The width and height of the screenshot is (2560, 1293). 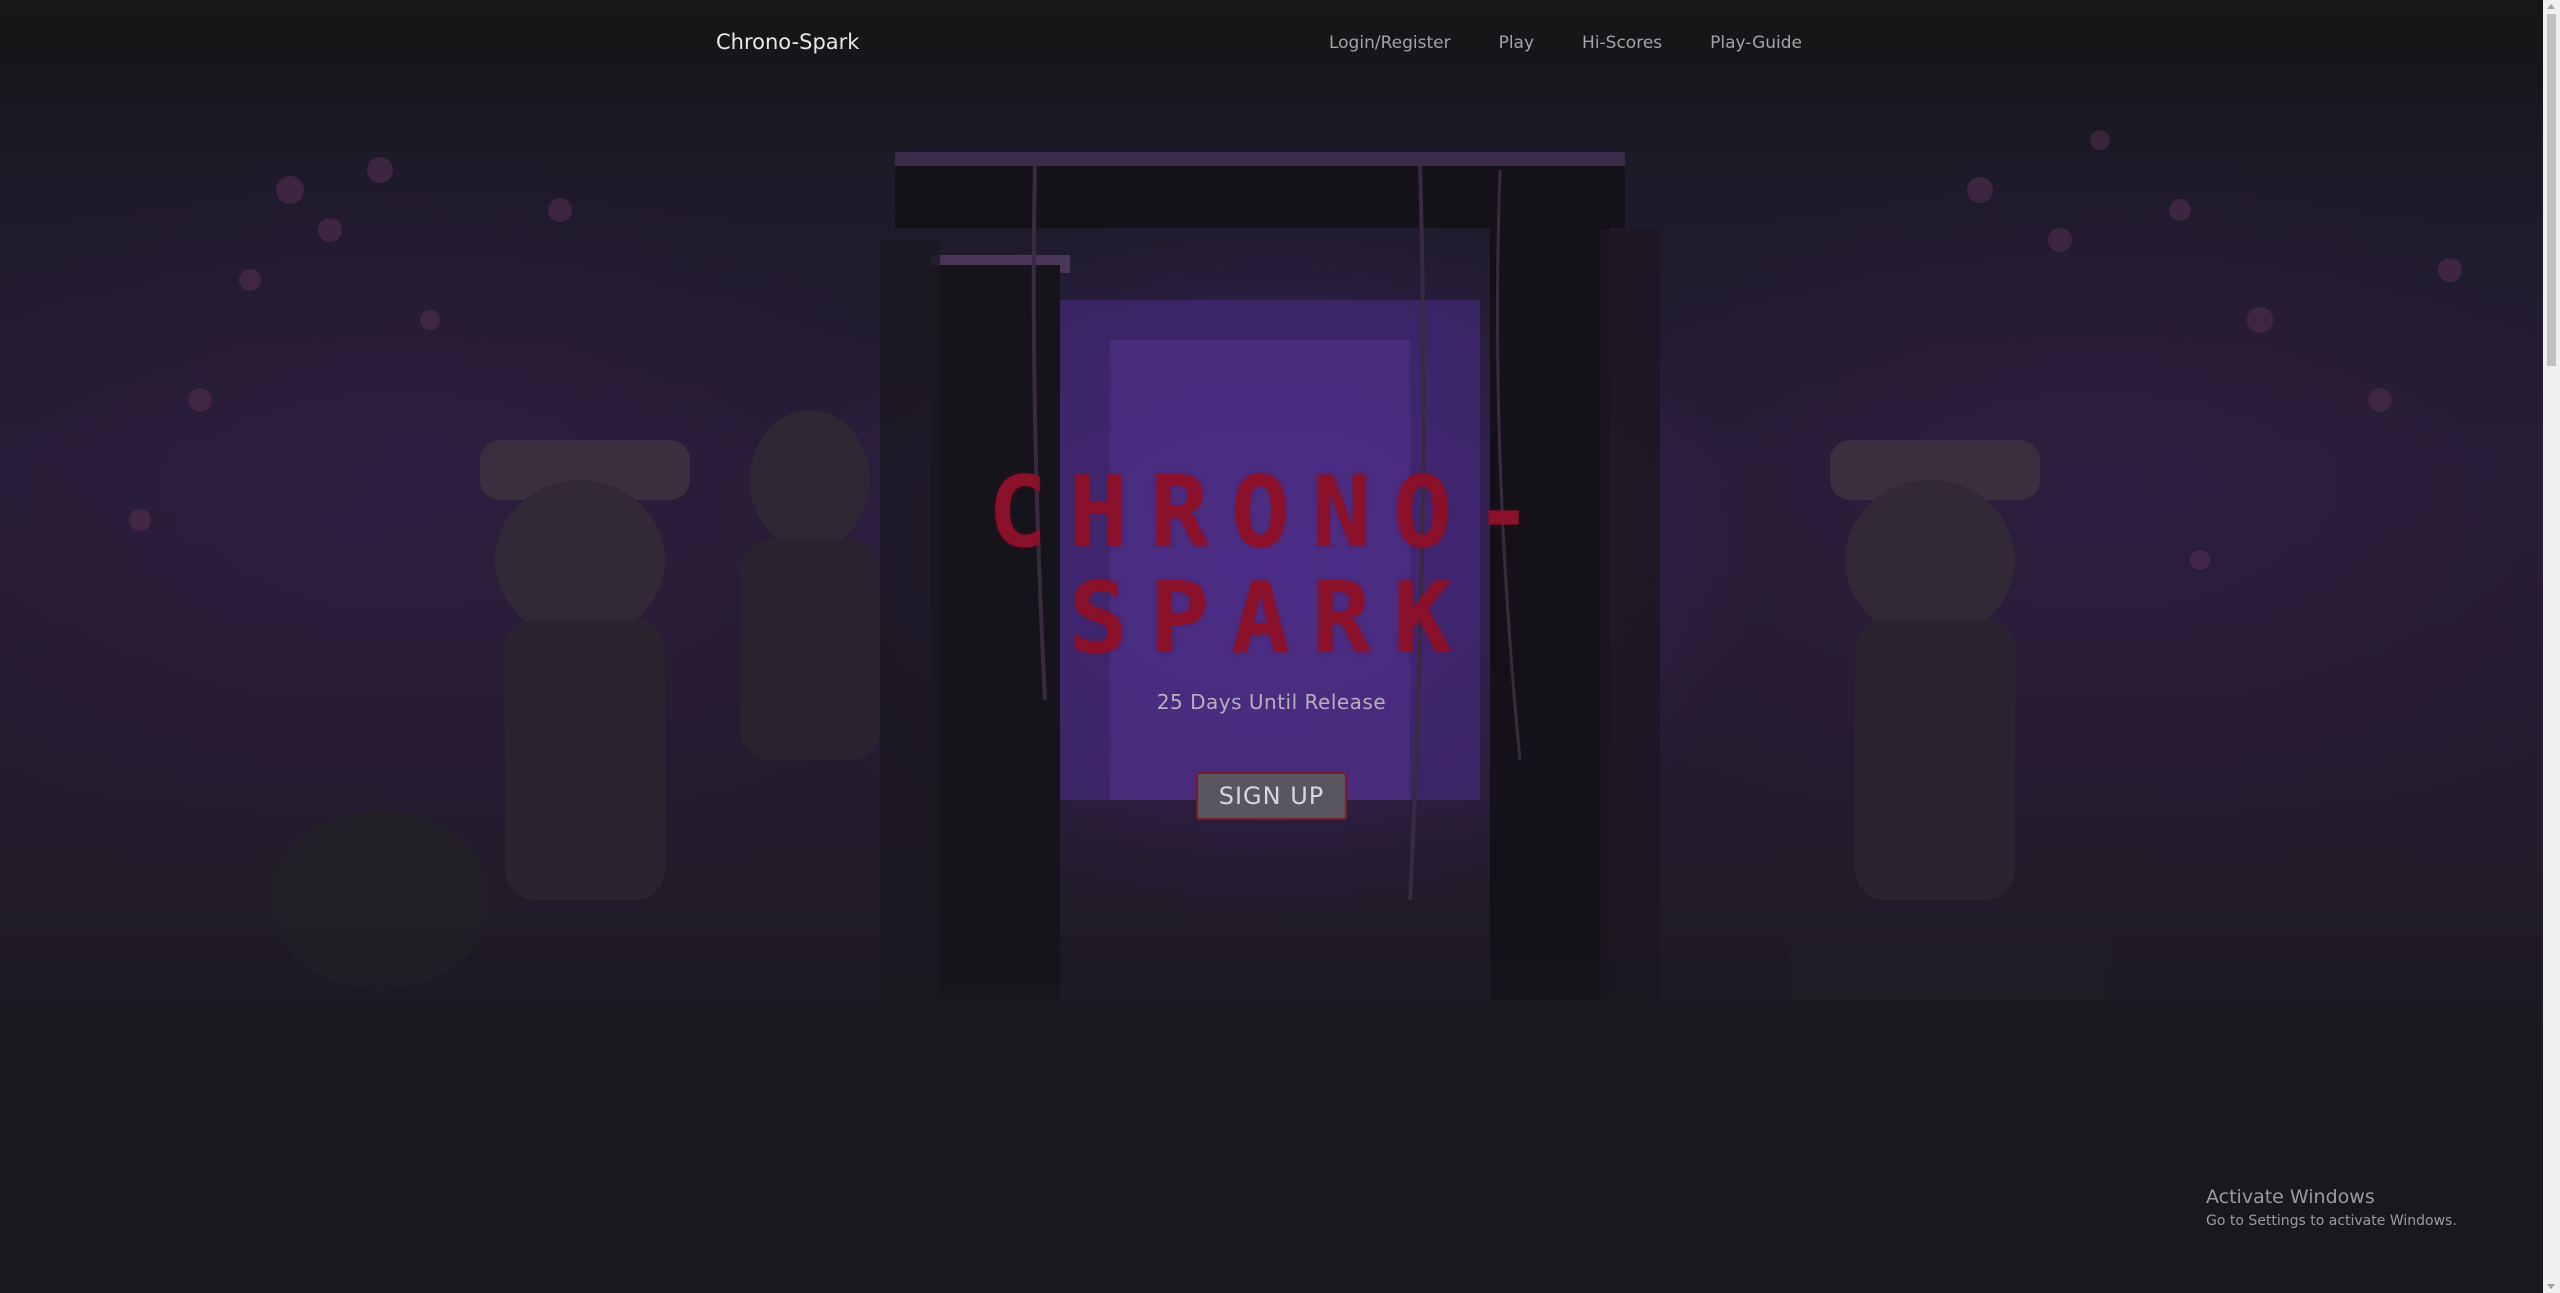 What do you see at coordinates (1390, 43) in the screenshot?
I see `nav-login-register: Login/Register` at bounding box center [1390, 43].